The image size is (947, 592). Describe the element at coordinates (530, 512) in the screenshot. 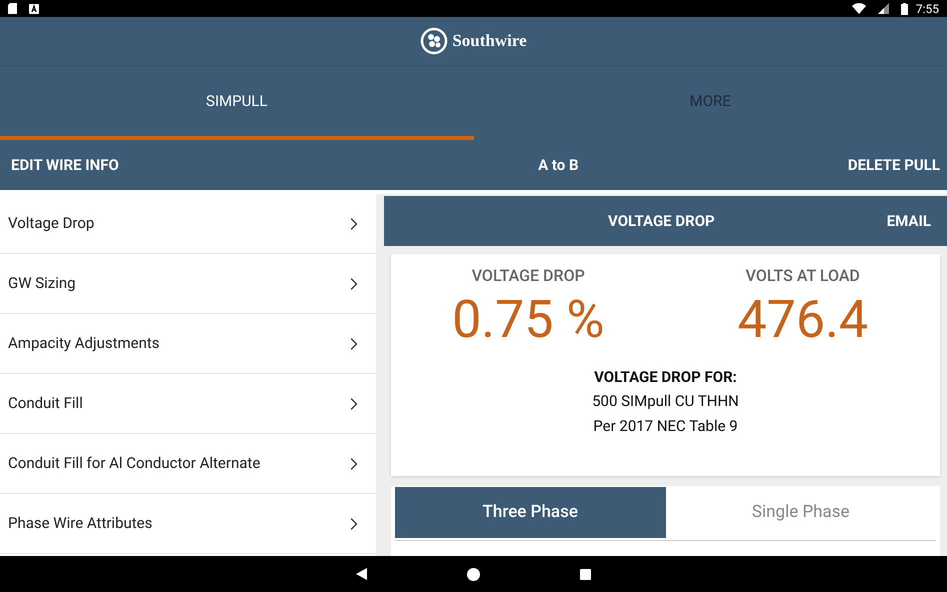

I see `phase-toggle: Three Phase` at that location.